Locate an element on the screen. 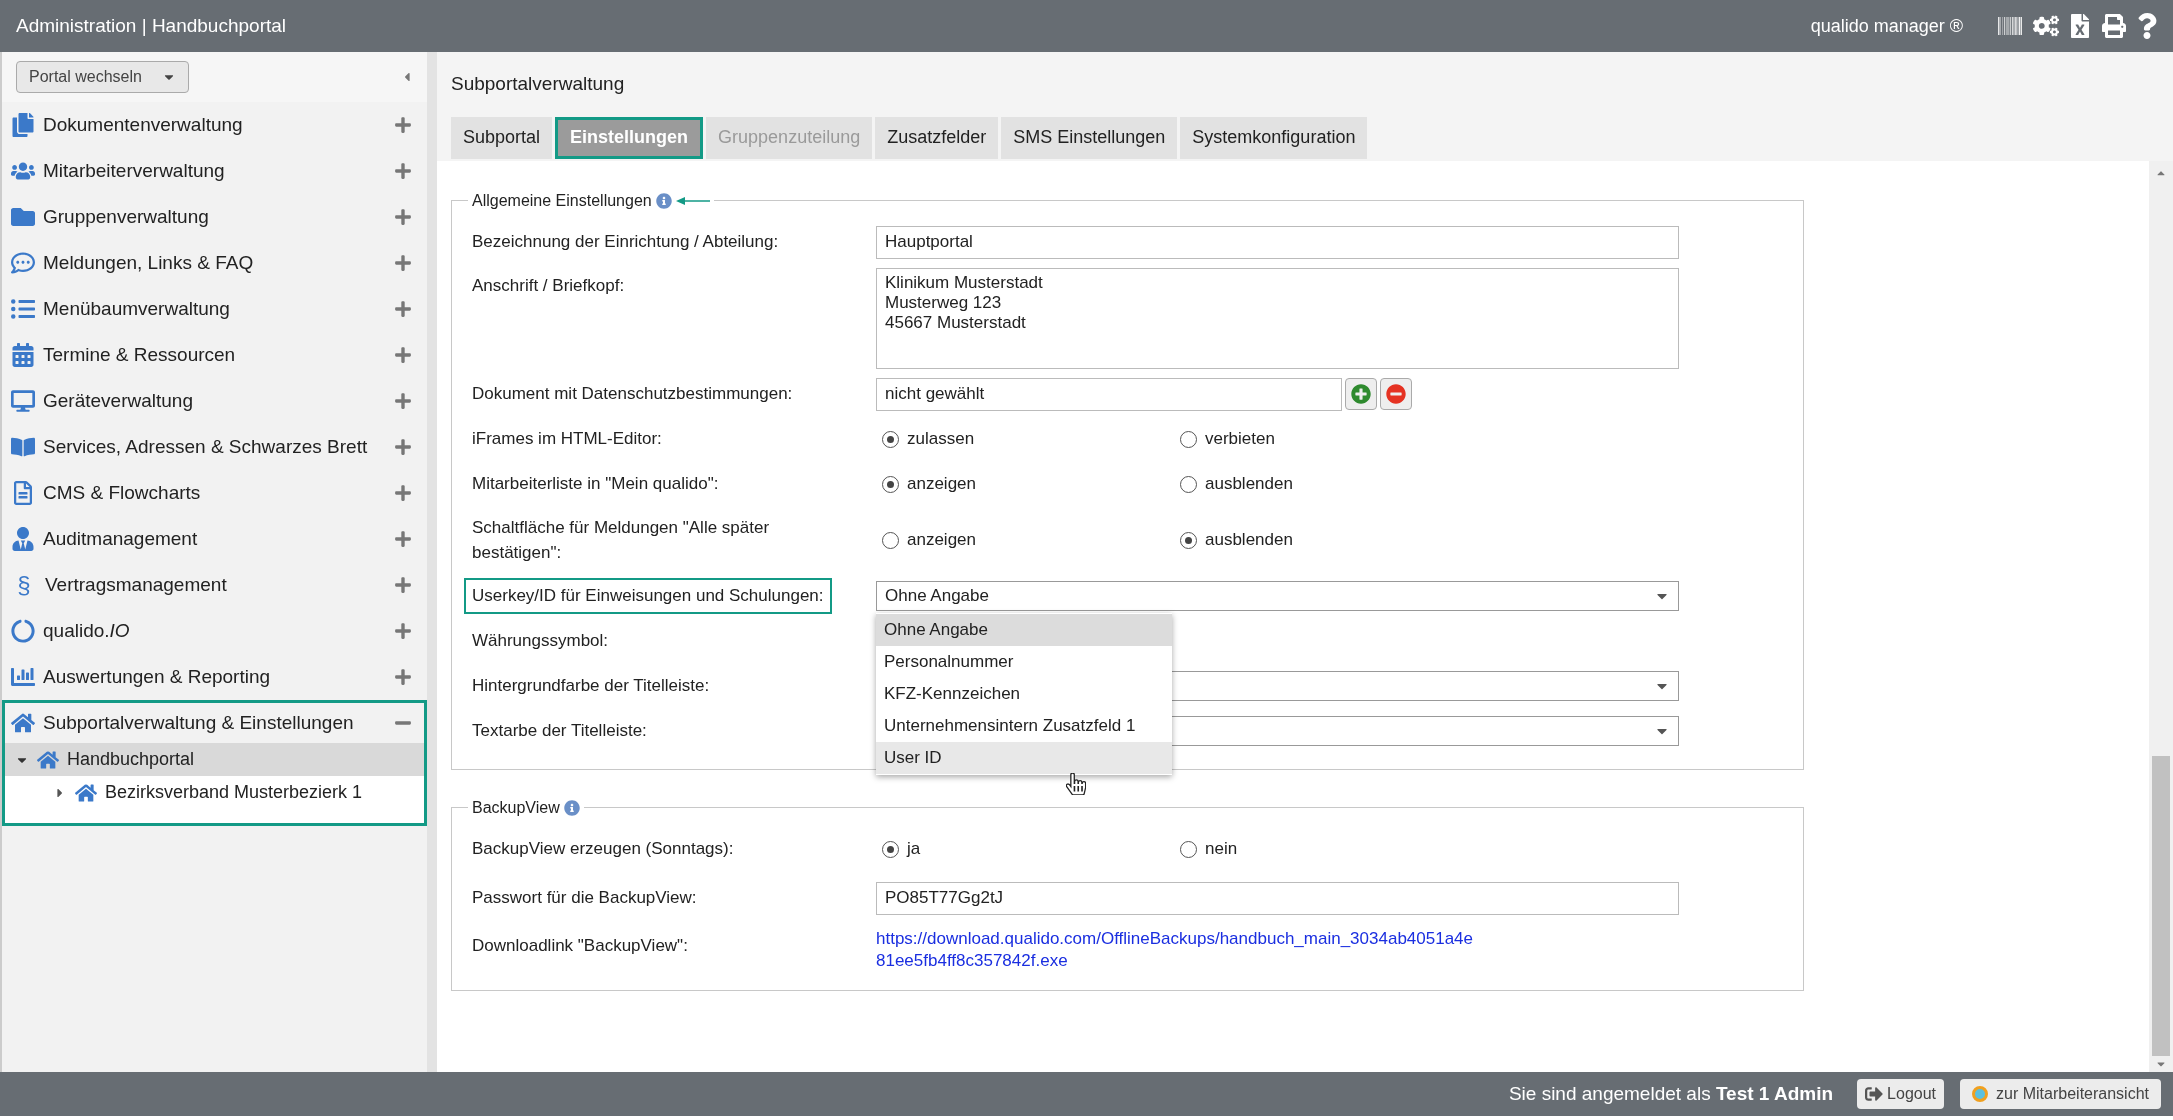  login-status: Sie sind angemeldet als Test 1 Admin is located at coordinates (1671, 1093).